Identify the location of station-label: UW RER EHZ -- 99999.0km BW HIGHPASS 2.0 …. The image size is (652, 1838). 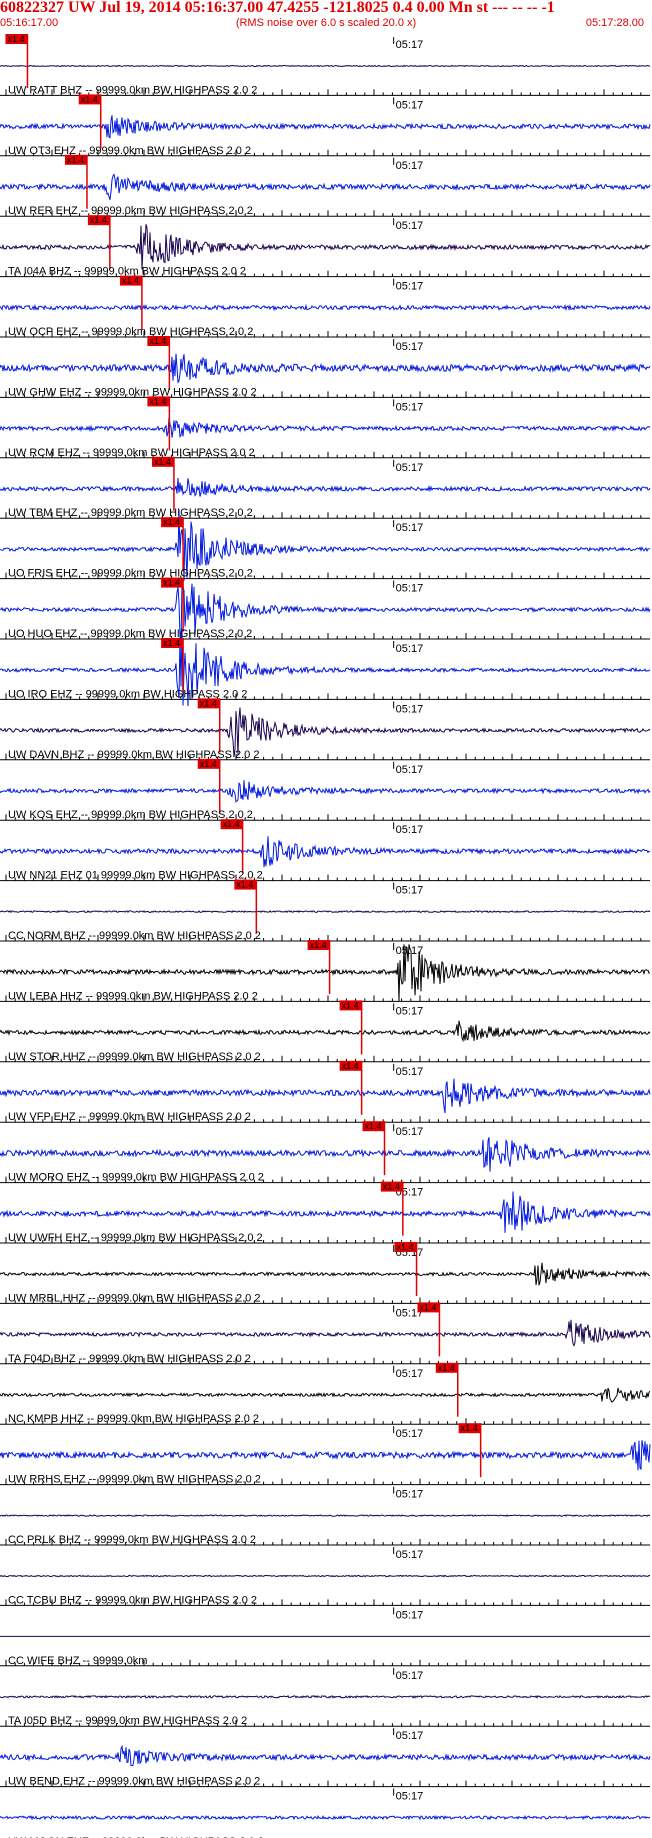
(130, 211).